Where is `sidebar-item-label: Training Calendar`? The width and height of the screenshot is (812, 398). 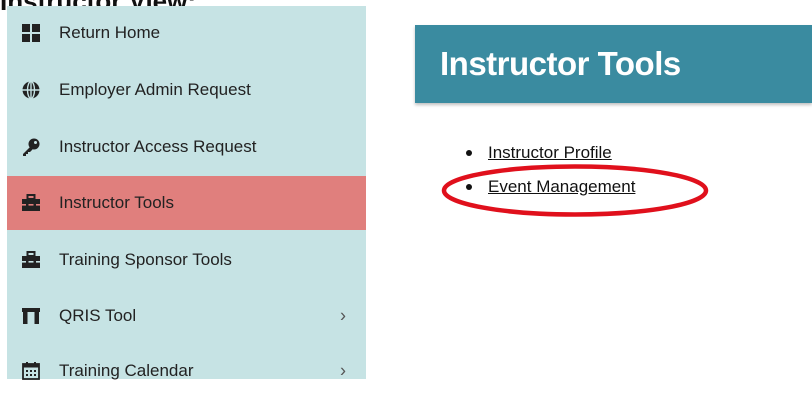 sidebar-item-label: Training Calendar is located at coordinates (126, 370).